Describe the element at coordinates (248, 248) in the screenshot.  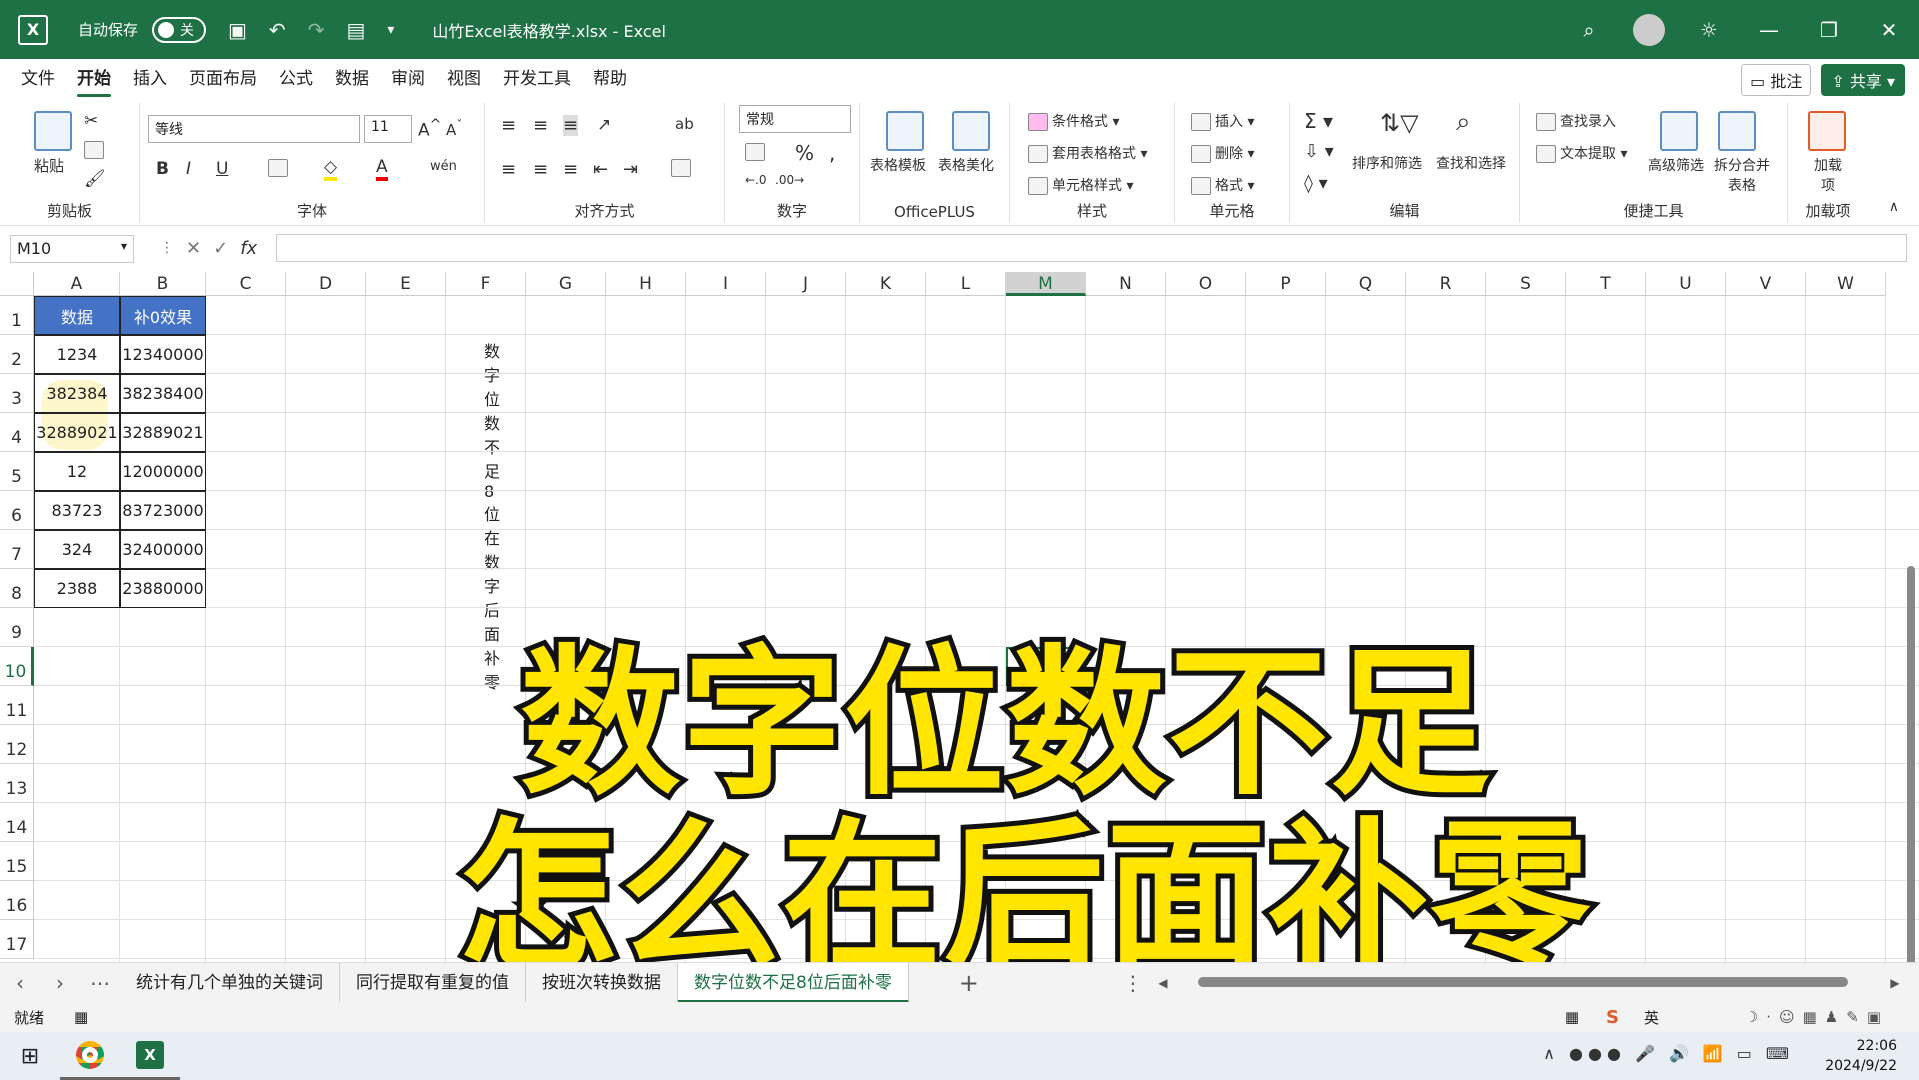
I see `insert-function-button: fx` at that location.